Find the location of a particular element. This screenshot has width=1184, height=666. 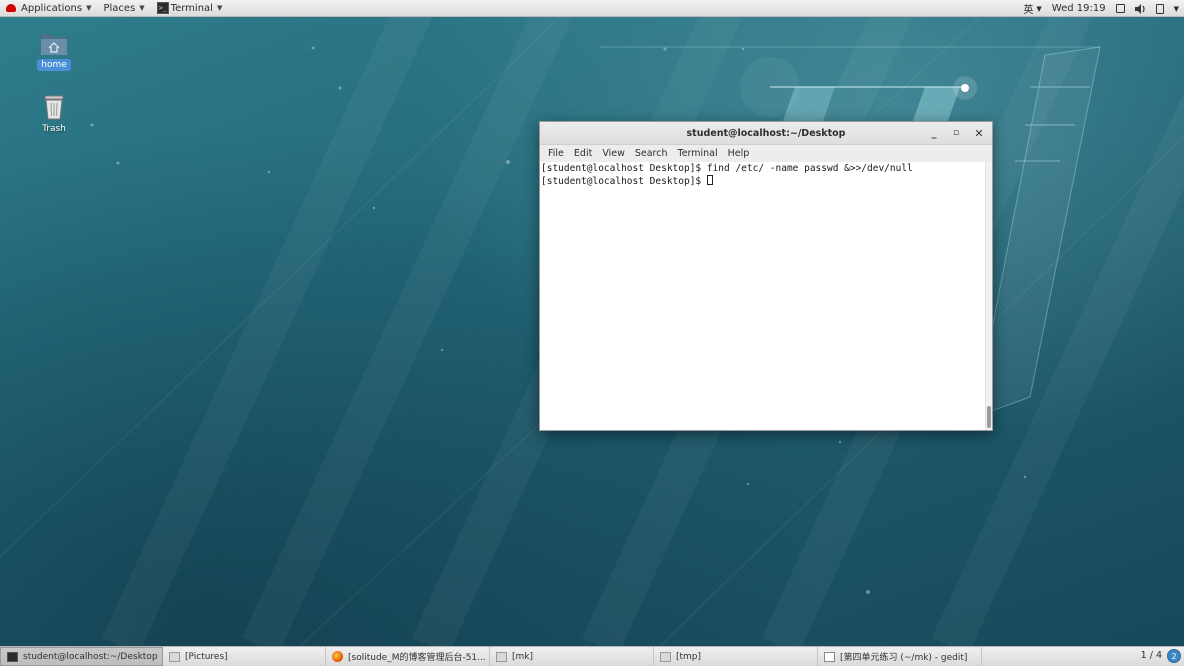

menu-view: View is located at coordinates (613, 153).